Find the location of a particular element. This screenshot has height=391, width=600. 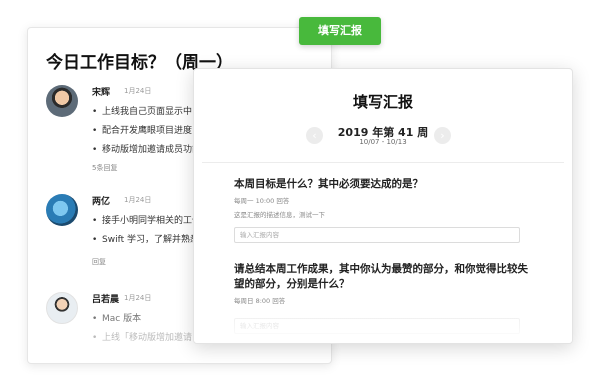

week-range: 10/07 - 10/13 is located at coordinates (383, 142).